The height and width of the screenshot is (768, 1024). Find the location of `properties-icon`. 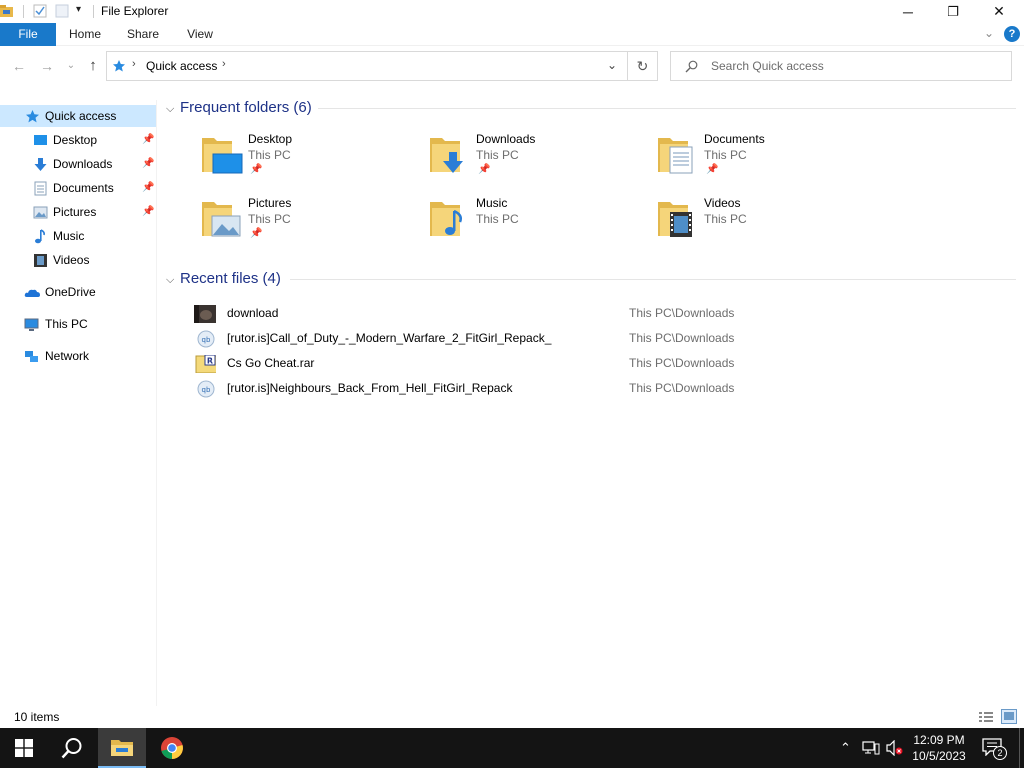

properties-icon is located at coordinates (40, 11).